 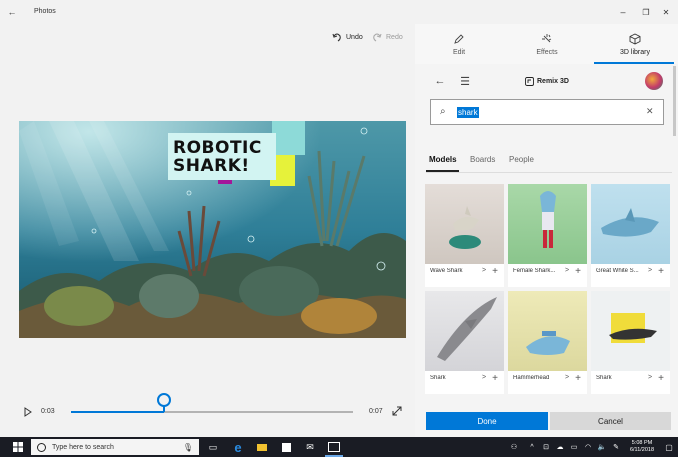 I want to click on system-clock: 5:08 PM 6/11/2018, so click(x=642, y=447).